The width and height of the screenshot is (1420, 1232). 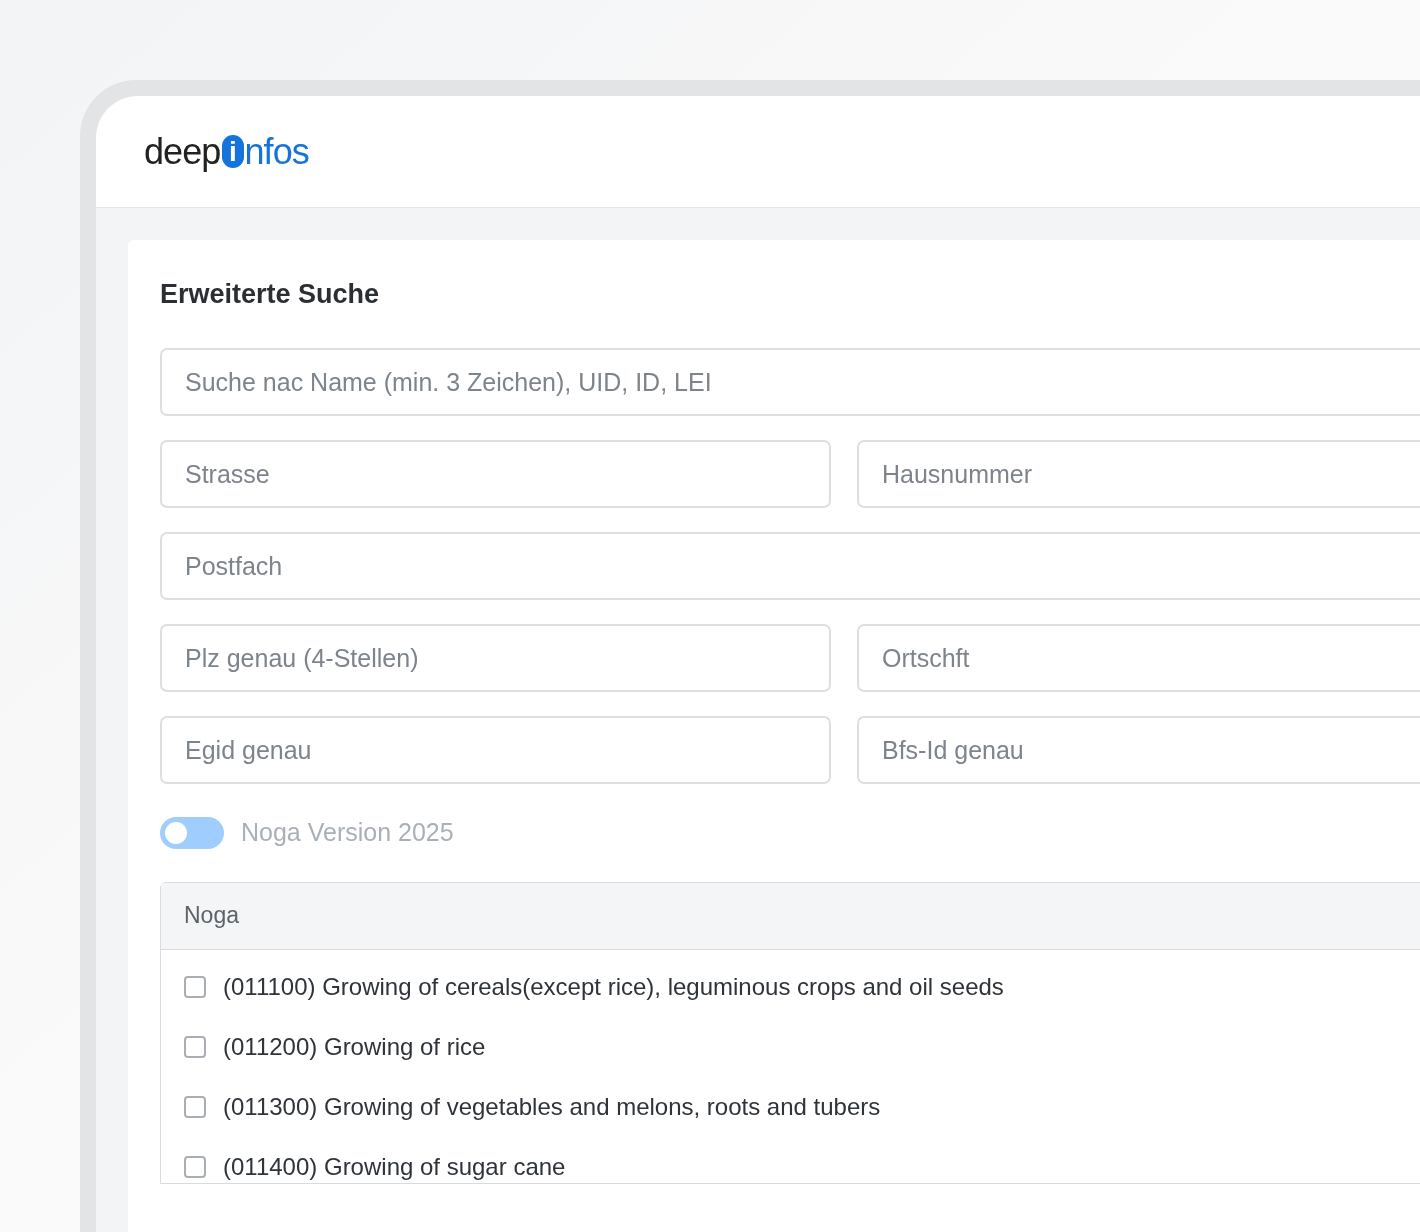 What do you see at coordinates (394, 1166) in the screenshot?
I see `checkbox-label: (011400) Growing of sugar cane` at bounding box center [394, 1166].